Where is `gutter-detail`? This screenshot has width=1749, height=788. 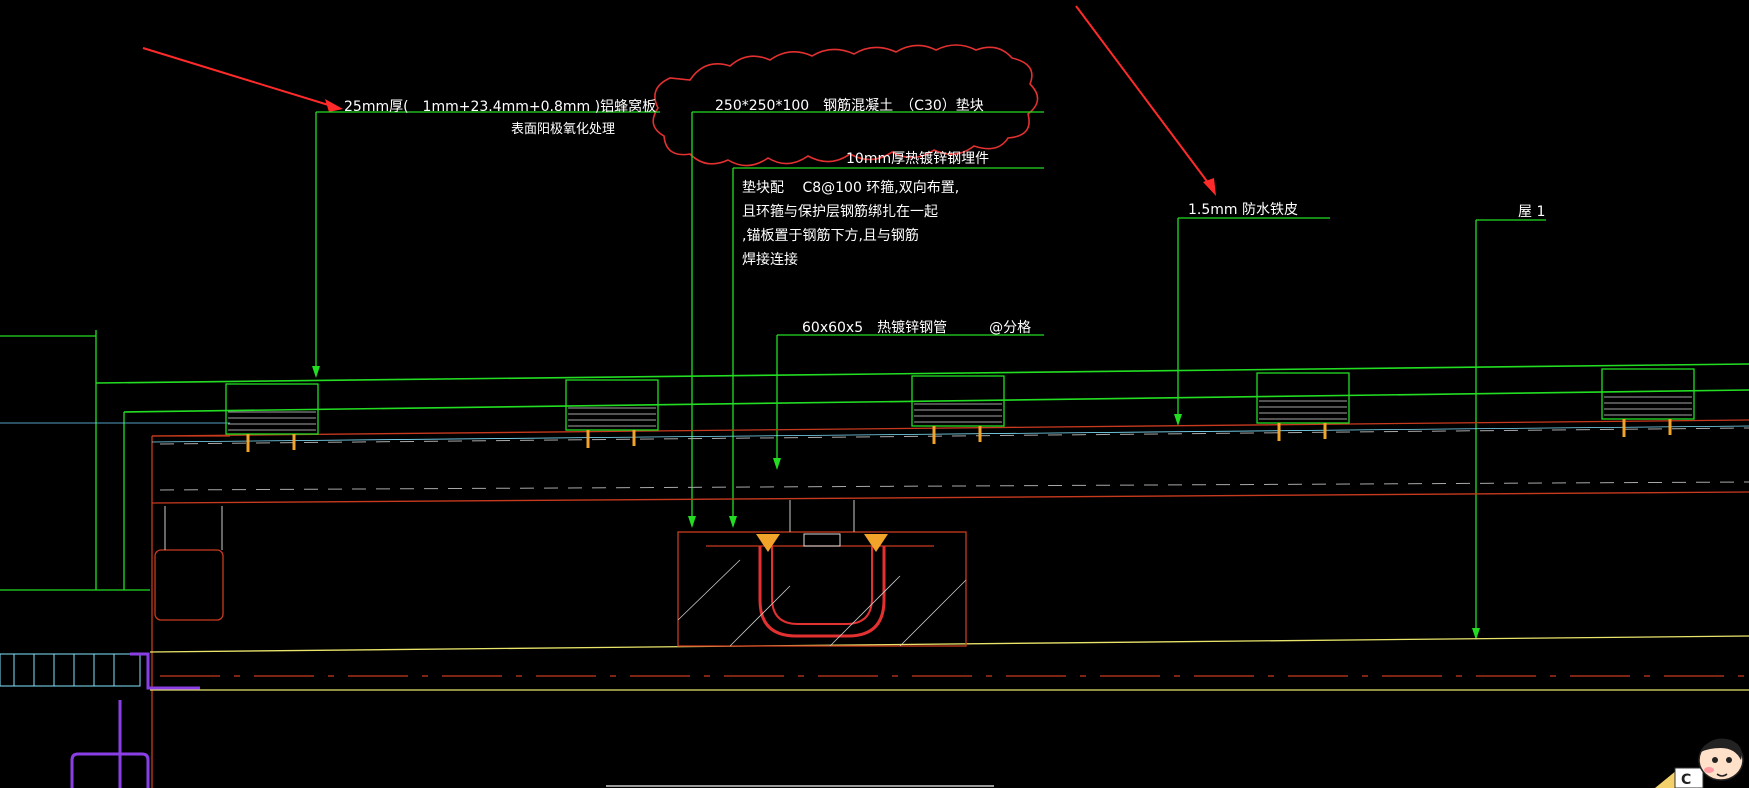 gutter-detail is located at coordinates (822, 573).